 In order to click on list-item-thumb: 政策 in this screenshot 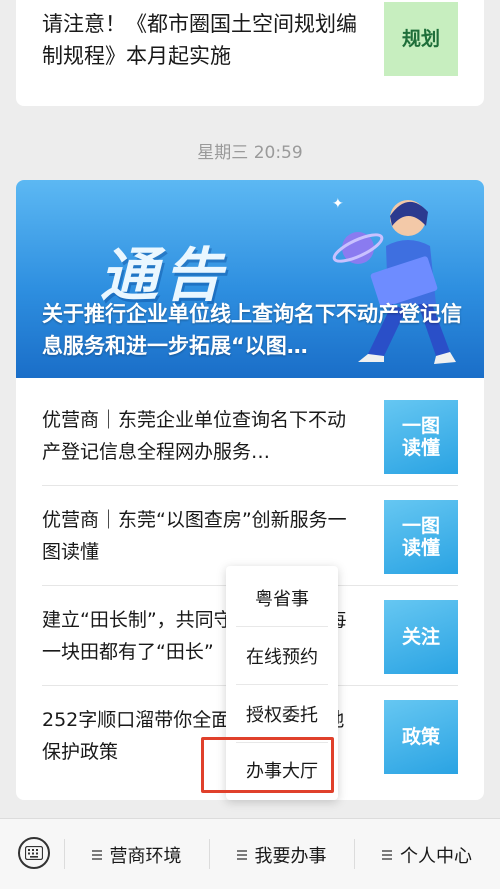, I will do `click(421, 737)`.